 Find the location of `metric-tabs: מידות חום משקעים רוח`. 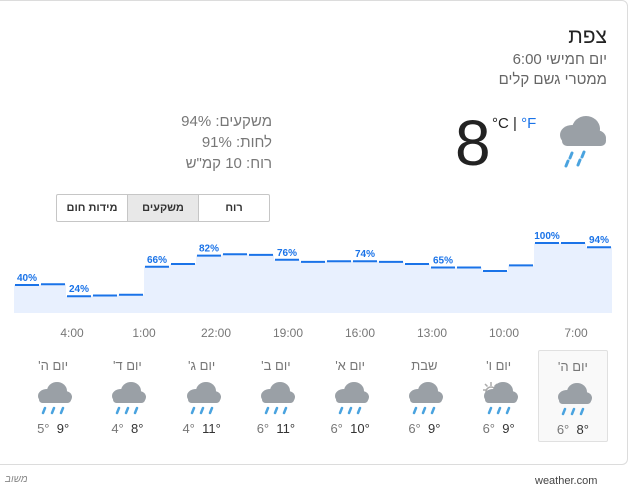

metric-tabs: מידות חום משקעים רוח is located at coordinates (163, 208).